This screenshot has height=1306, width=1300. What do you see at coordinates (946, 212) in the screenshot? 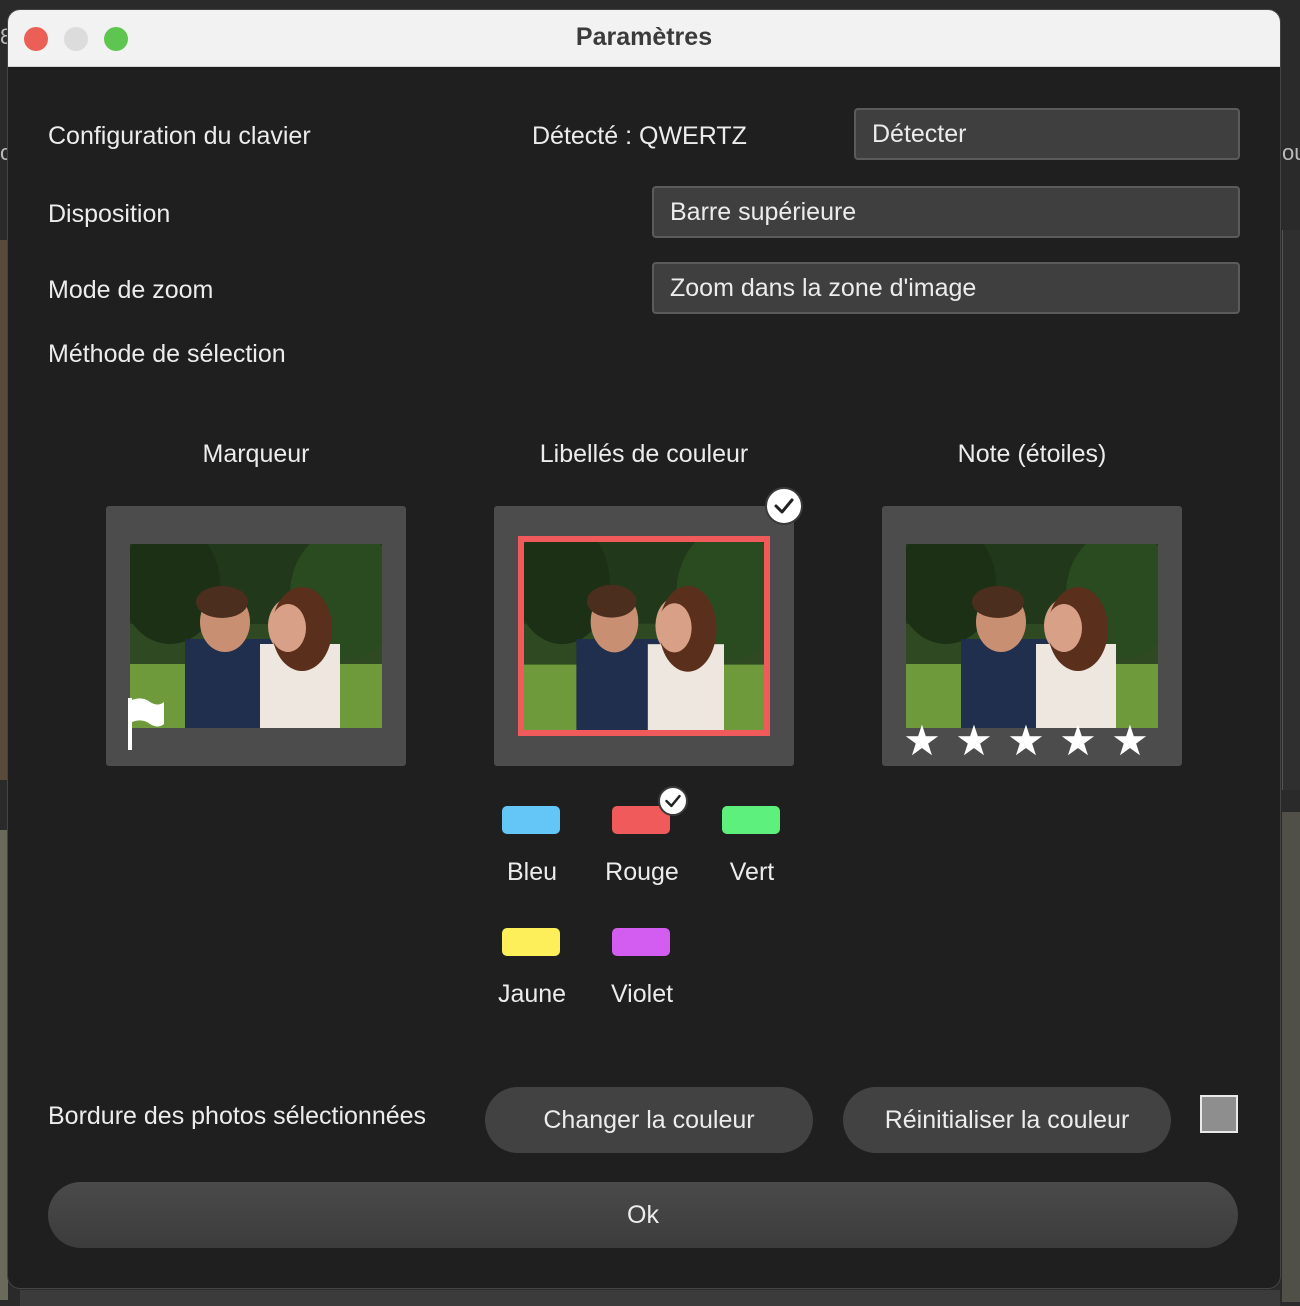
I see `layout-select: Barre supérieure` at bounding box center [946, 212].